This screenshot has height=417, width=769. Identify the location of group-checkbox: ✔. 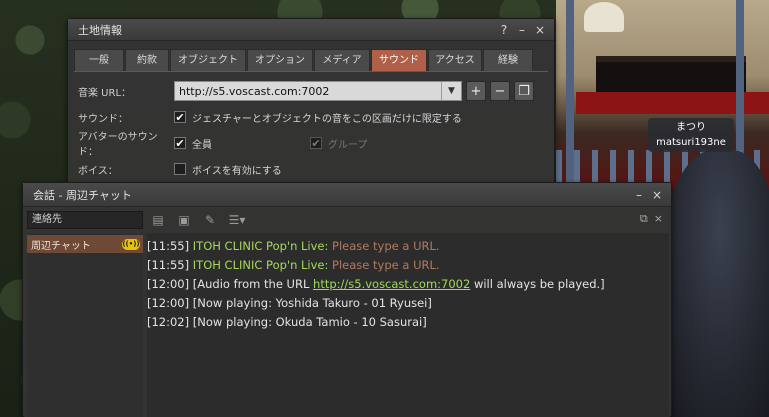
(316, 143).